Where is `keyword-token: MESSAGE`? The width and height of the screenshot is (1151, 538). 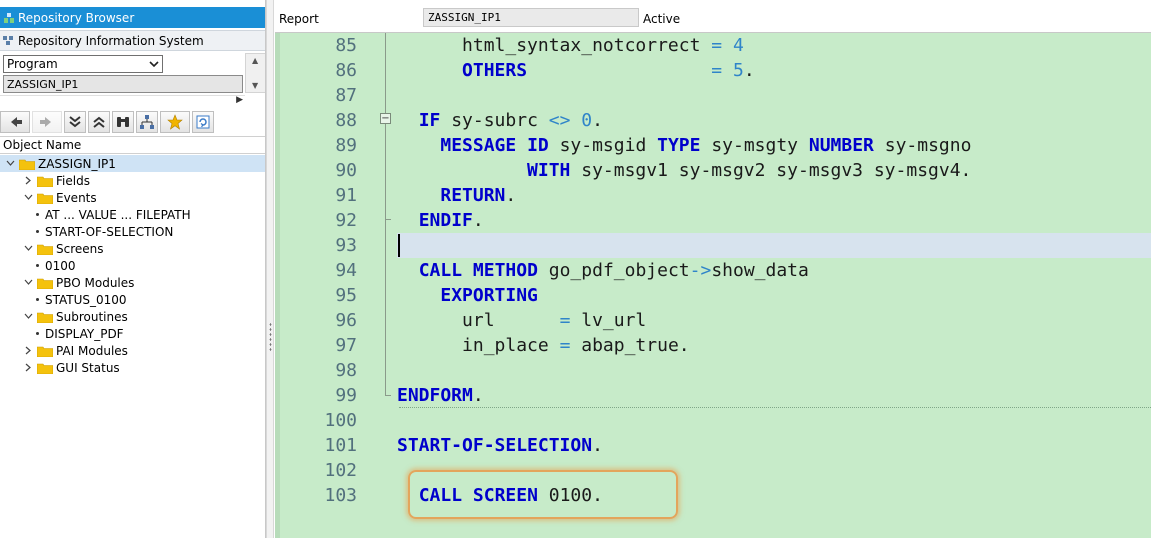 keyword-token: MESSAGE is located at coordinates (478, 145).